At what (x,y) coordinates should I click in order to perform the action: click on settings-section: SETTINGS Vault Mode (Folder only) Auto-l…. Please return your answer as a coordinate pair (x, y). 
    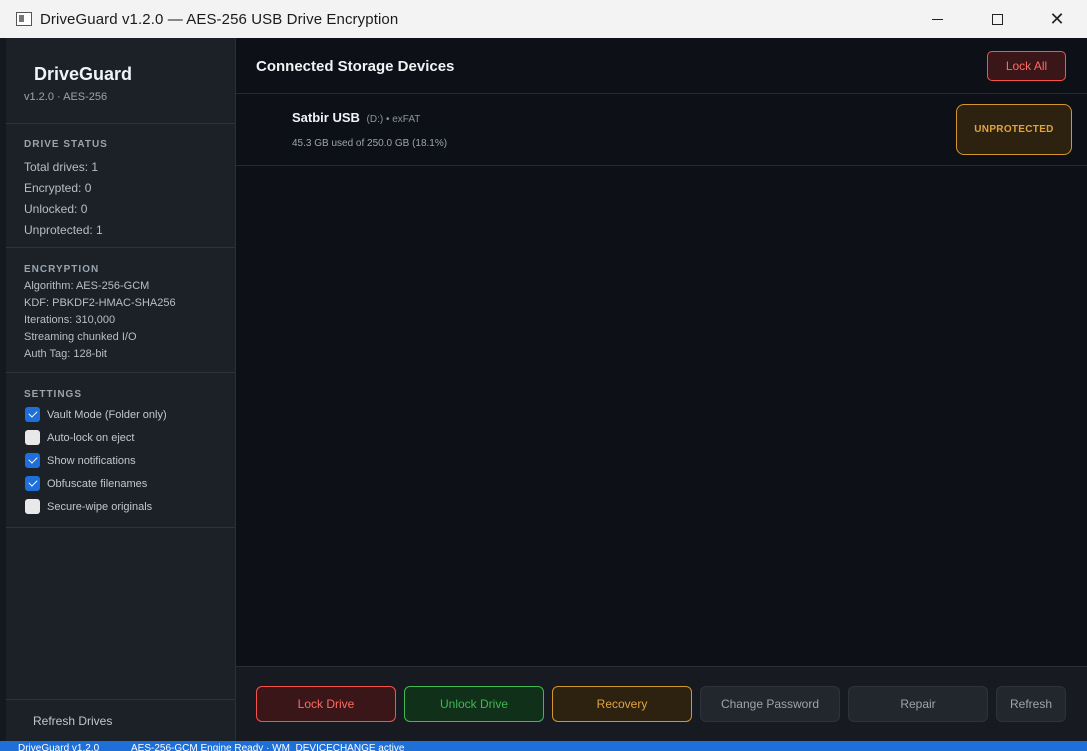
    Looking at the image, I should click on (120, 449).